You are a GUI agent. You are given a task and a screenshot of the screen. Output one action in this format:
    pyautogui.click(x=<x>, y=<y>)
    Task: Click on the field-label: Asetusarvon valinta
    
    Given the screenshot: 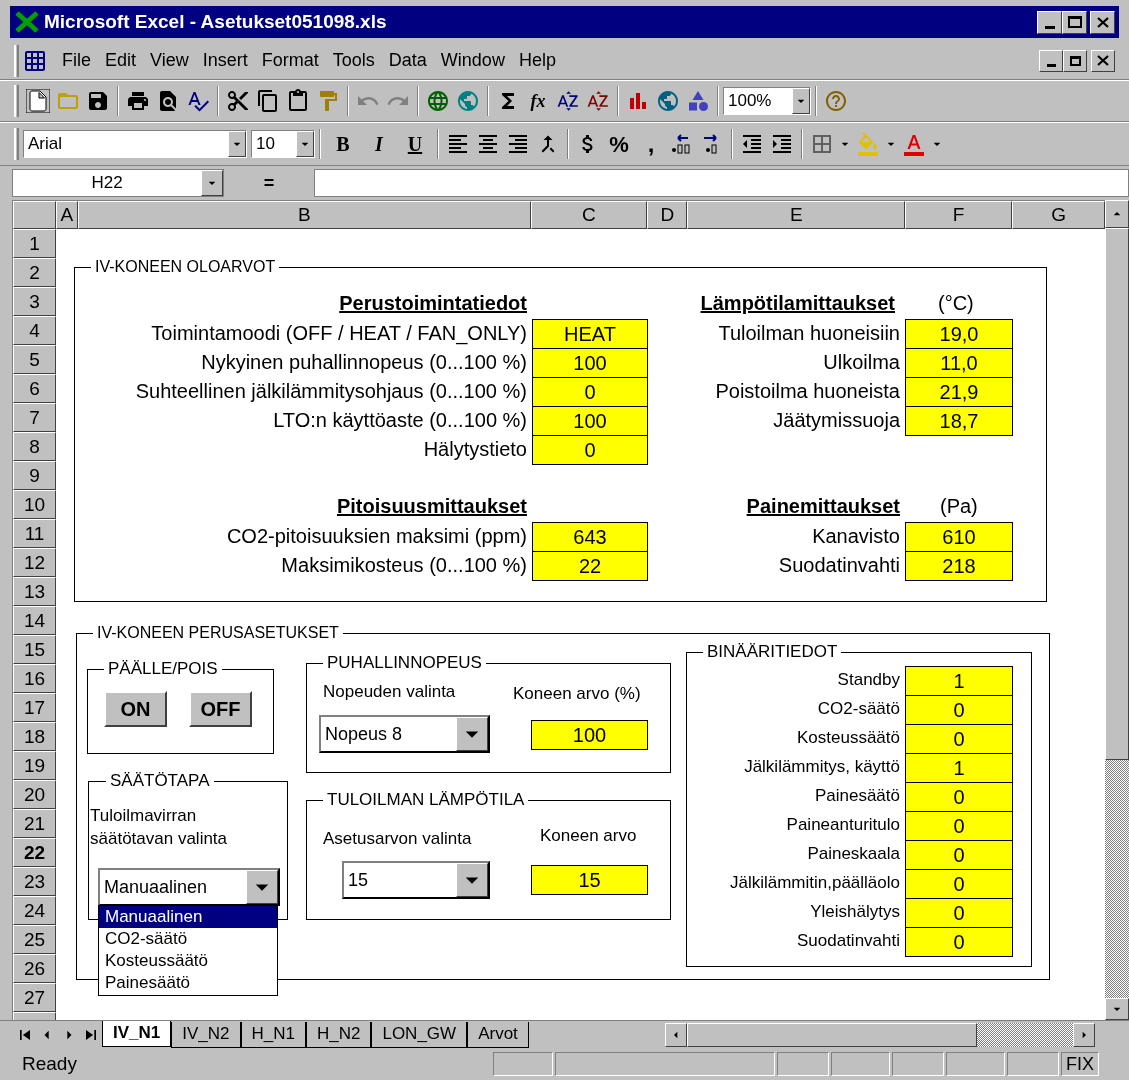 What is the action you would take?
    pyautogui.click(x=397, y=839)
    